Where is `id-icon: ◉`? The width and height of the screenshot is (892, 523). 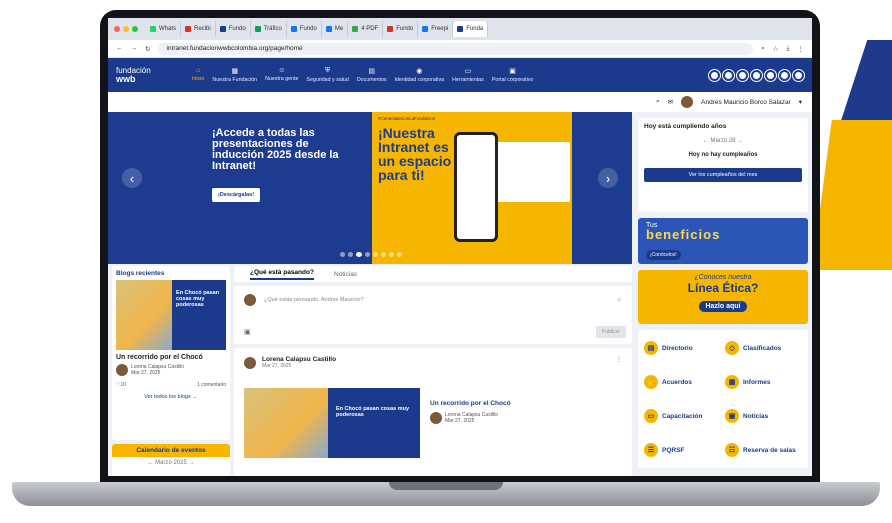 id-icon: ◉ is located at coordinates (419, 71).